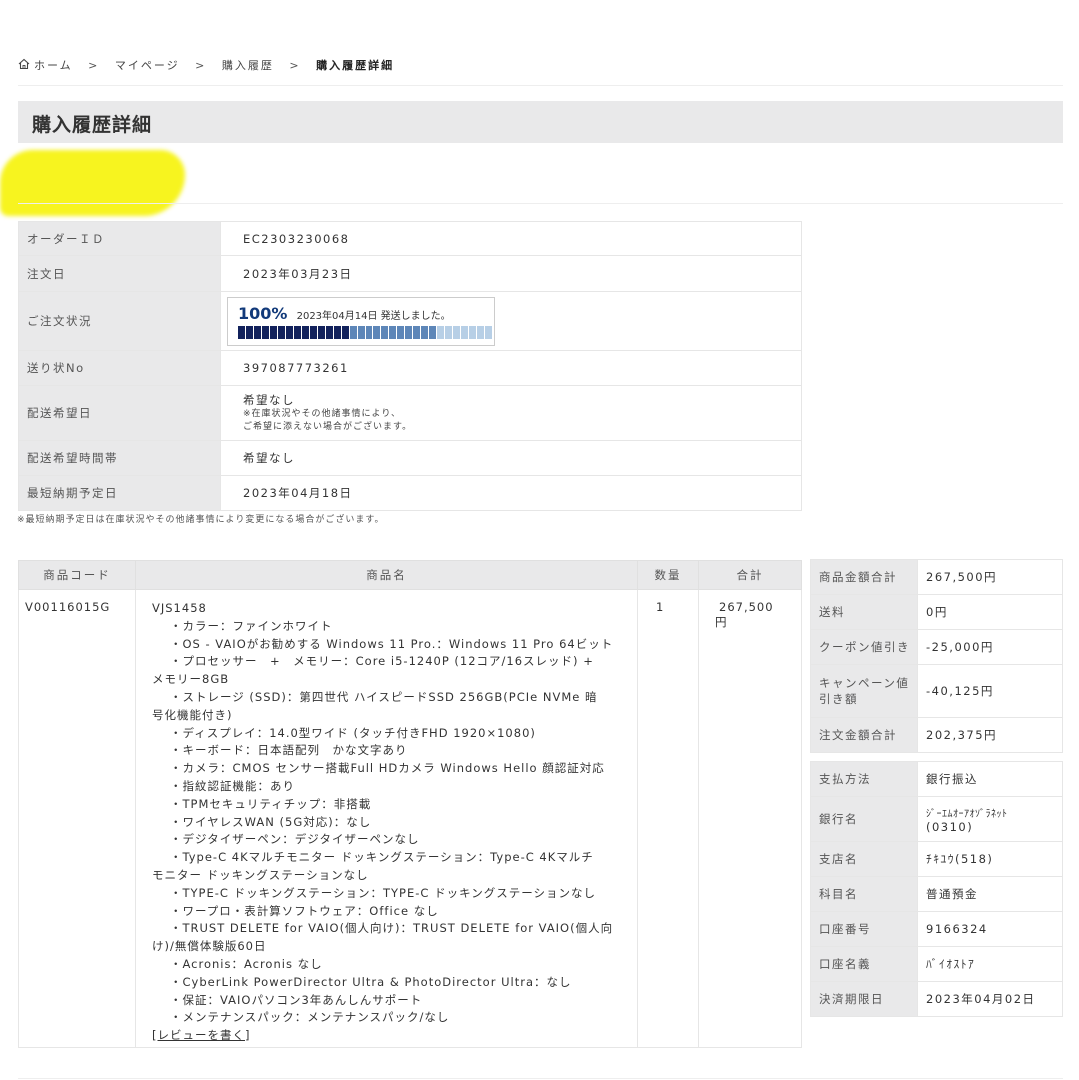 This screenshot has width=1079, height=1080. Describe the element at coordinates (92, 183) in the screenshot. I see `highlighter-mark` at that location.